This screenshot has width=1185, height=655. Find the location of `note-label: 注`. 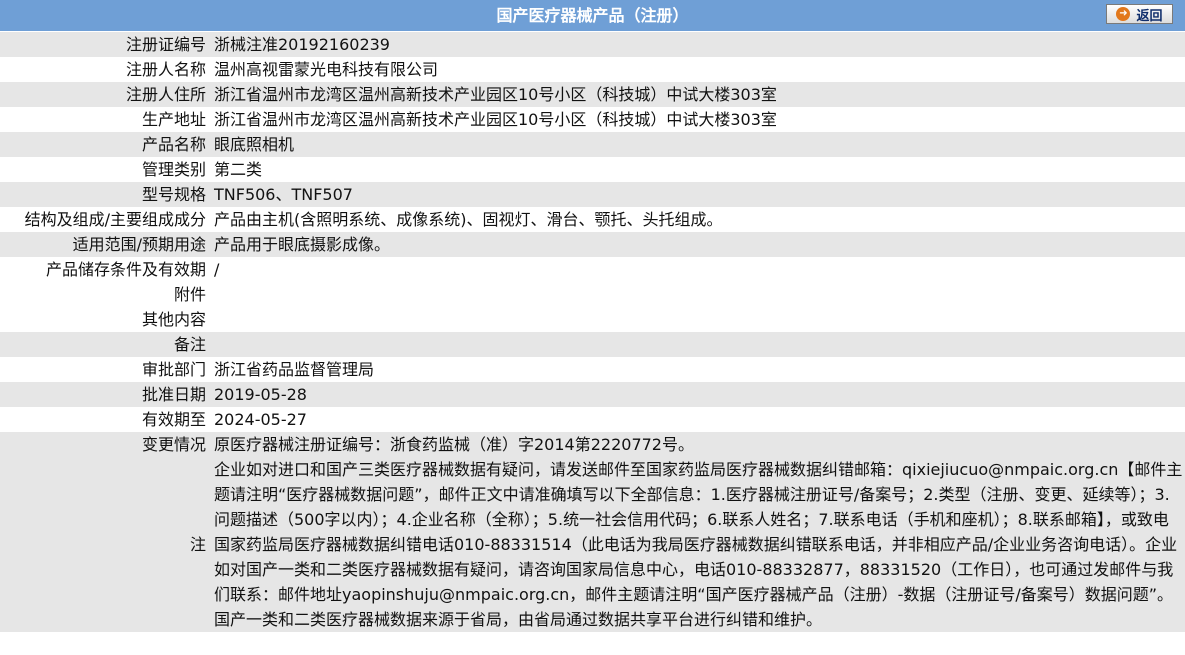

note-label: 注 is located at coordinates (105, 544).